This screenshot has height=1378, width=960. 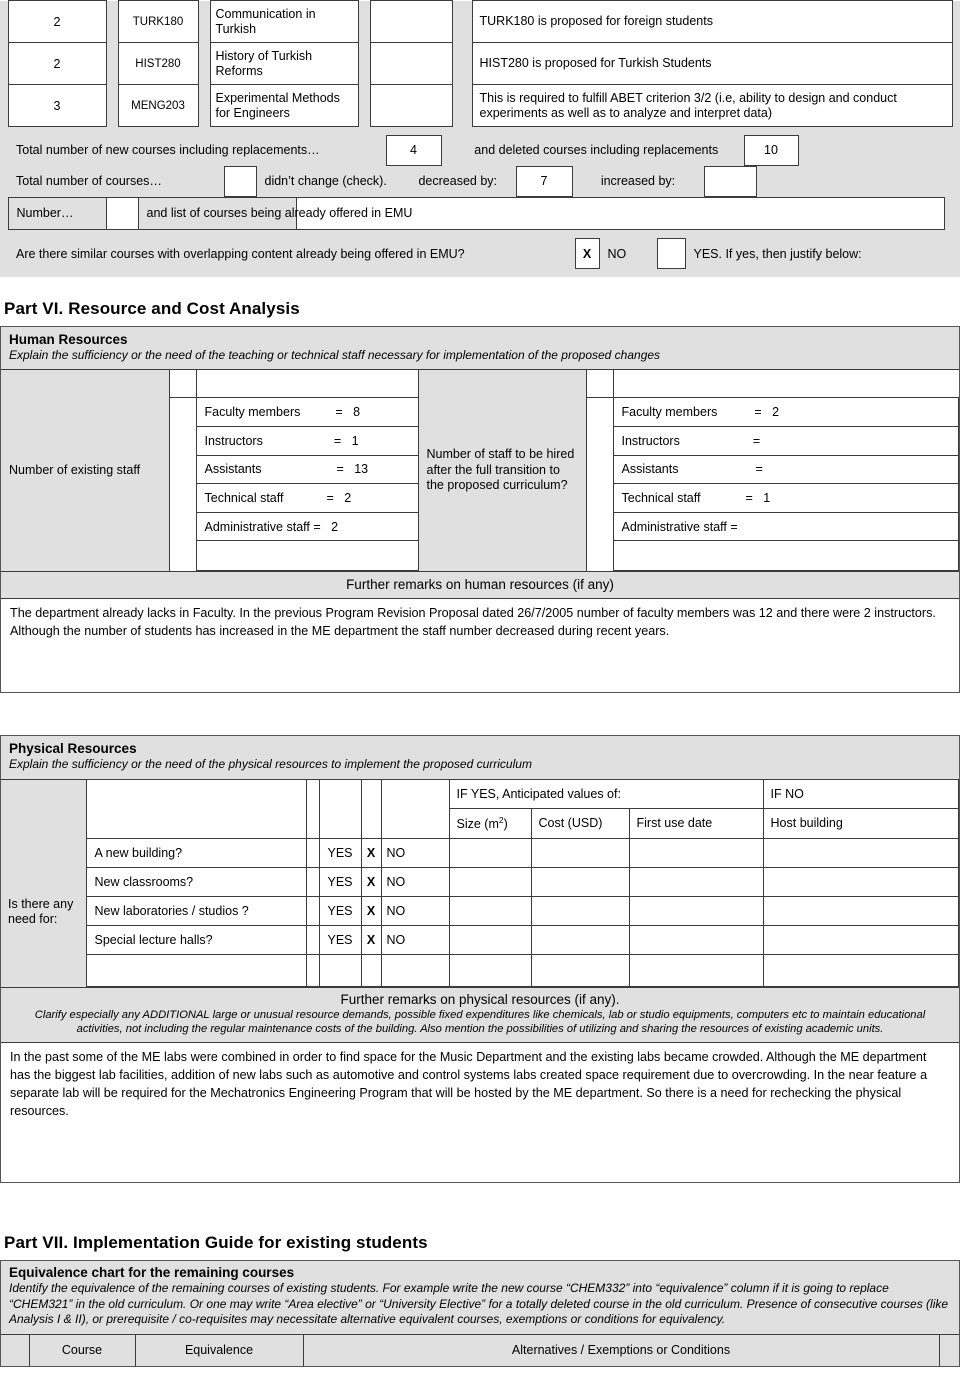 I want to click on need-question: New laboratories / studios ?, so click(x=196, y=910).